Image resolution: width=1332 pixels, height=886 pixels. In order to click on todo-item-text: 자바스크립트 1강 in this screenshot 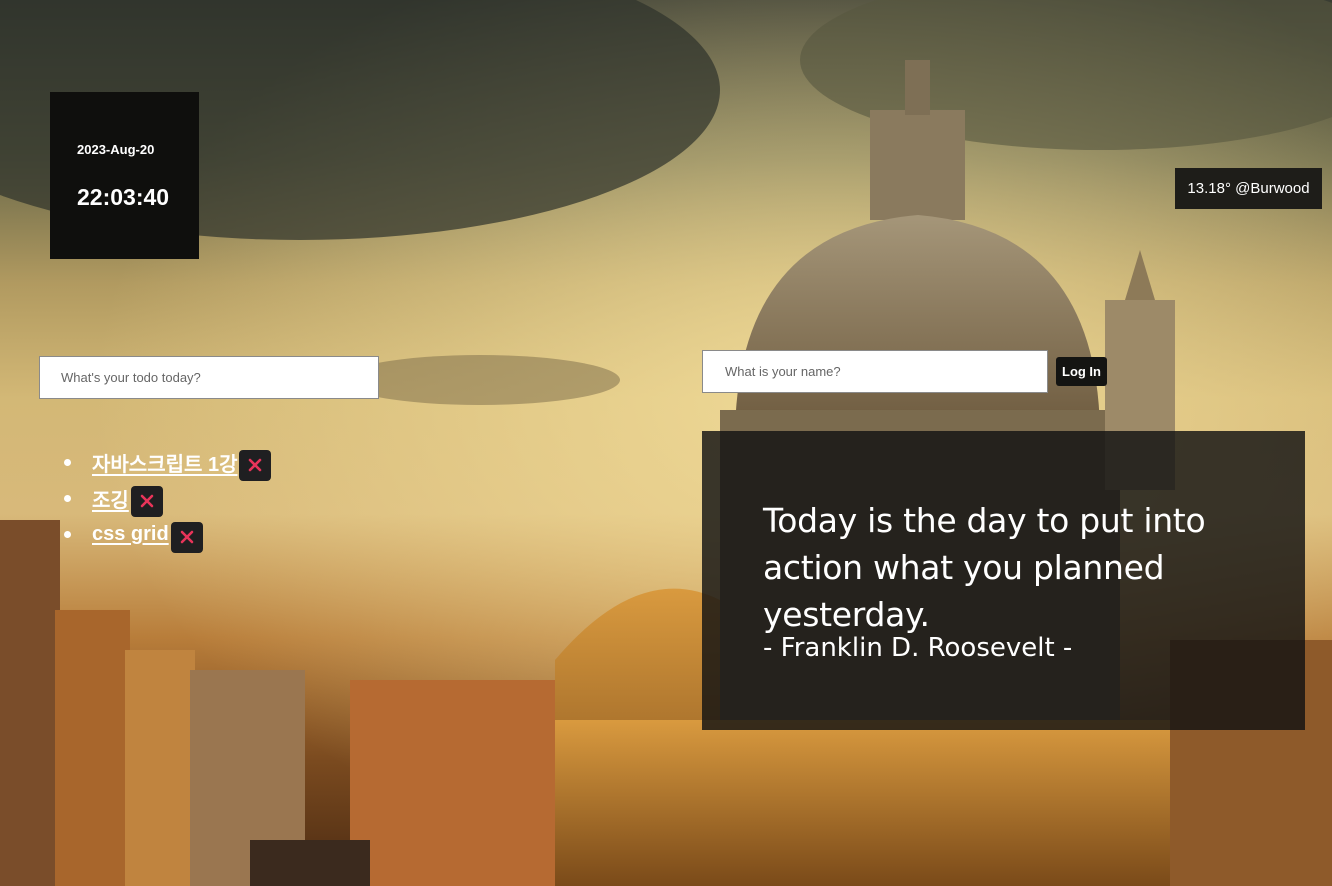, I will do `click(164, 462)`.